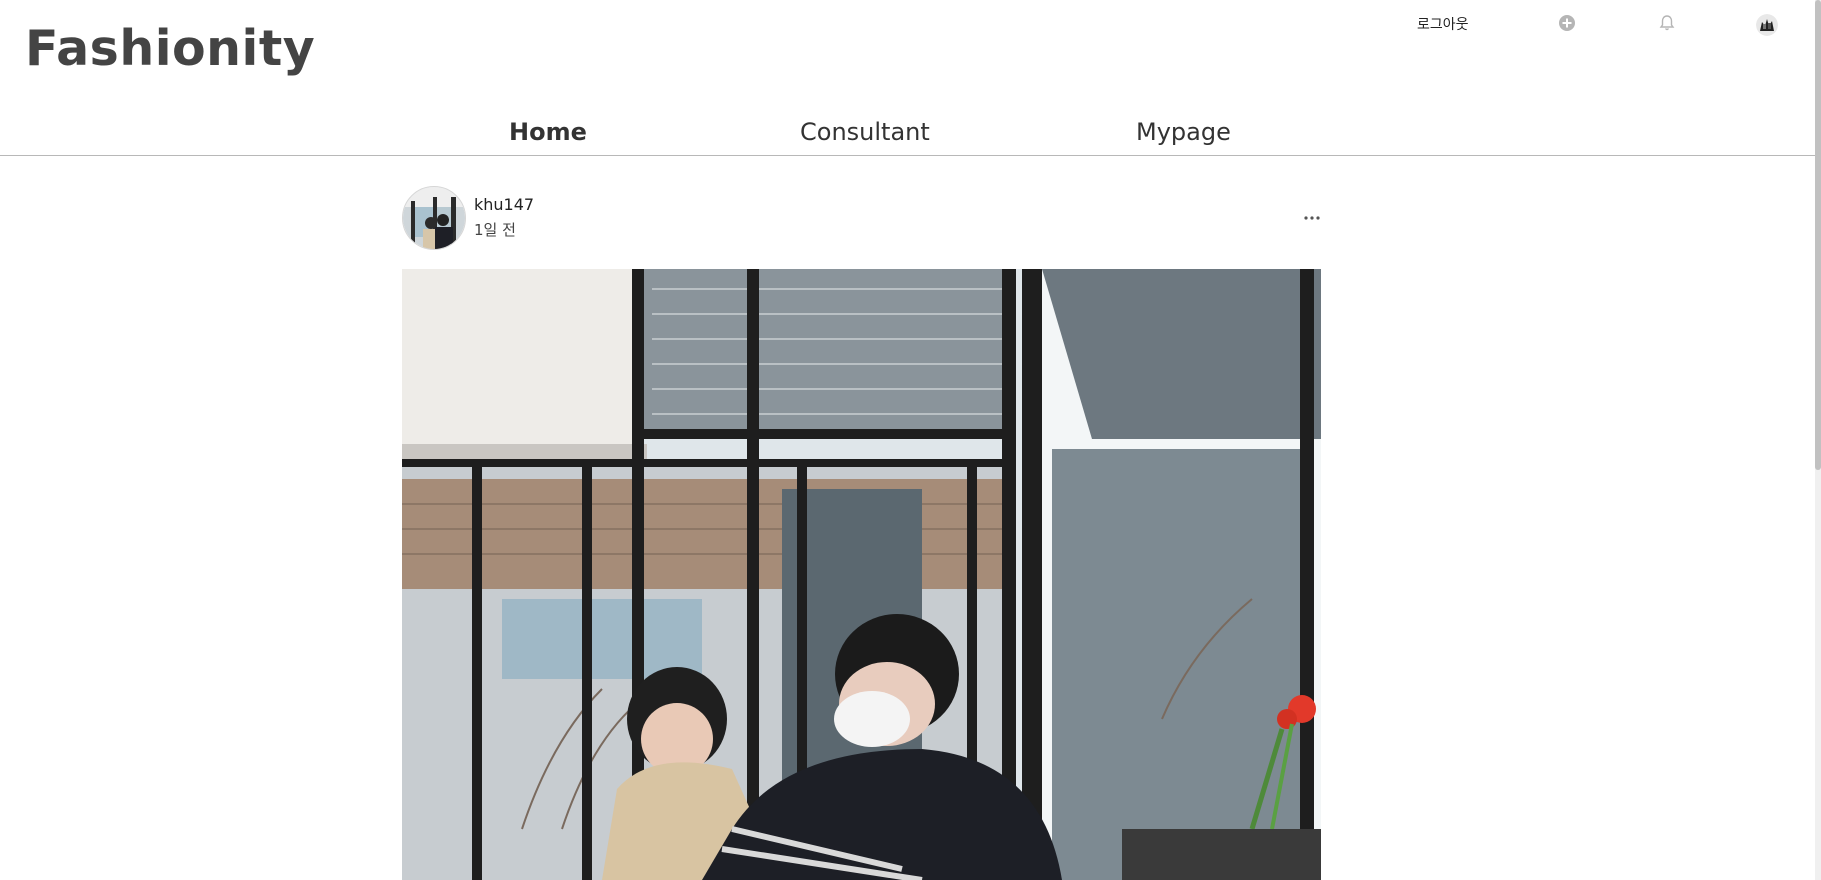 The image size is (1821, 880). What do you see at coordinates (865, 132) in the screenshot?
I see `nav-item-consultant: Consultant` at bounding box center [865, 132].